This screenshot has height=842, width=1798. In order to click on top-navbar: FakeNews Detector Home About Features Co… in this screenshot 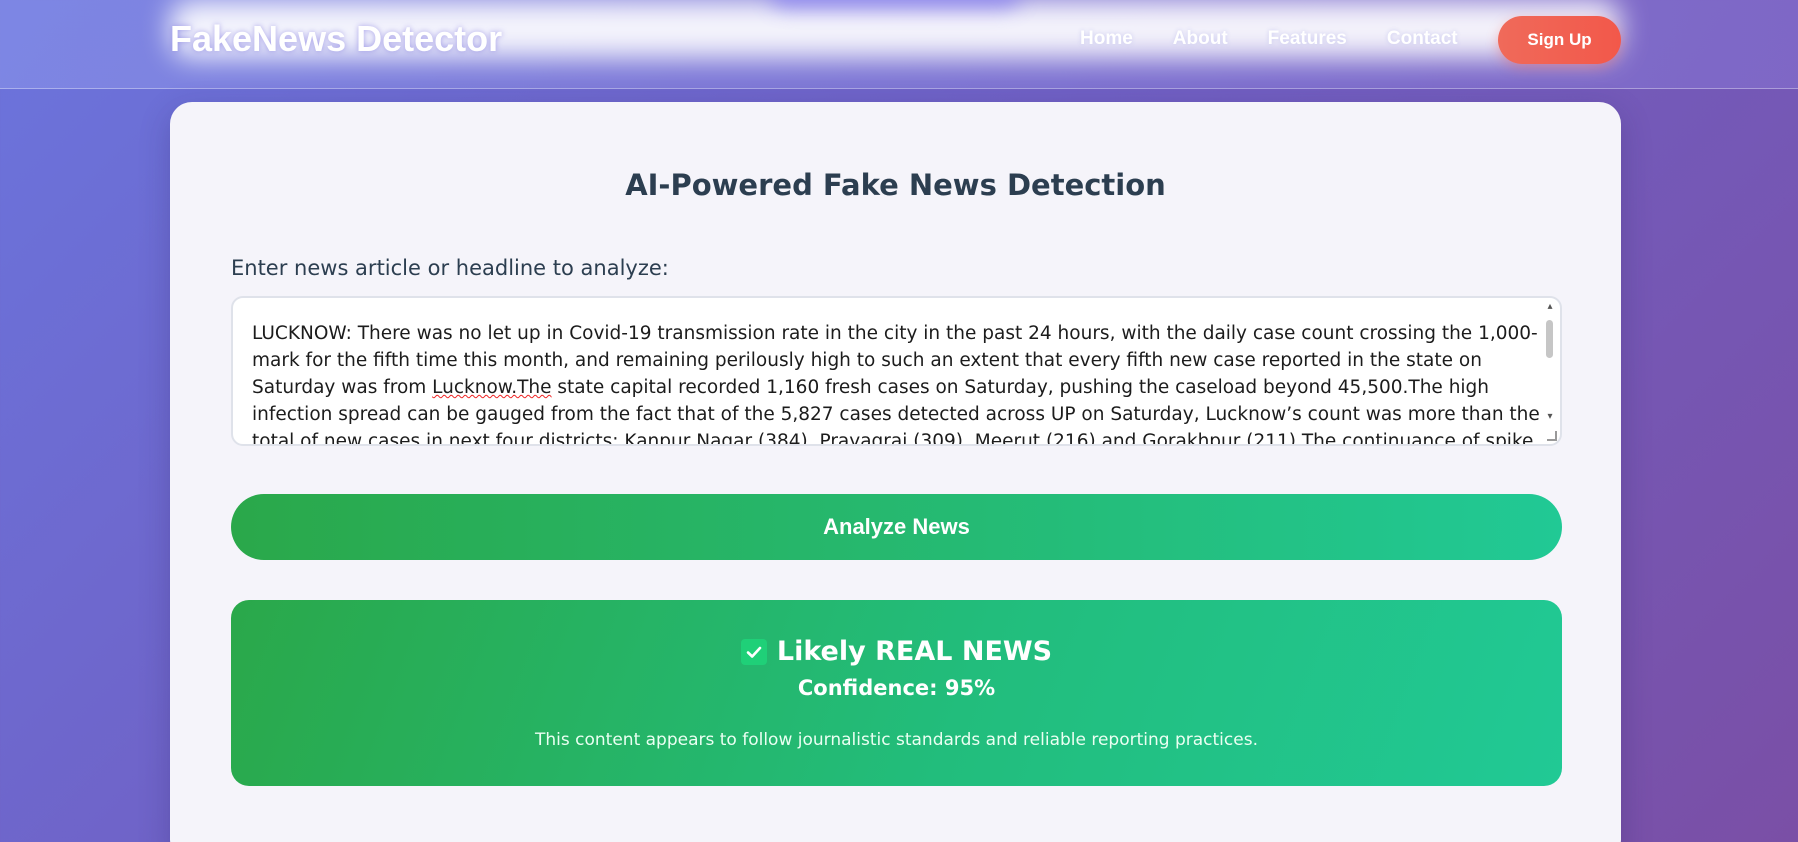, I will do `click(899, 44)`.